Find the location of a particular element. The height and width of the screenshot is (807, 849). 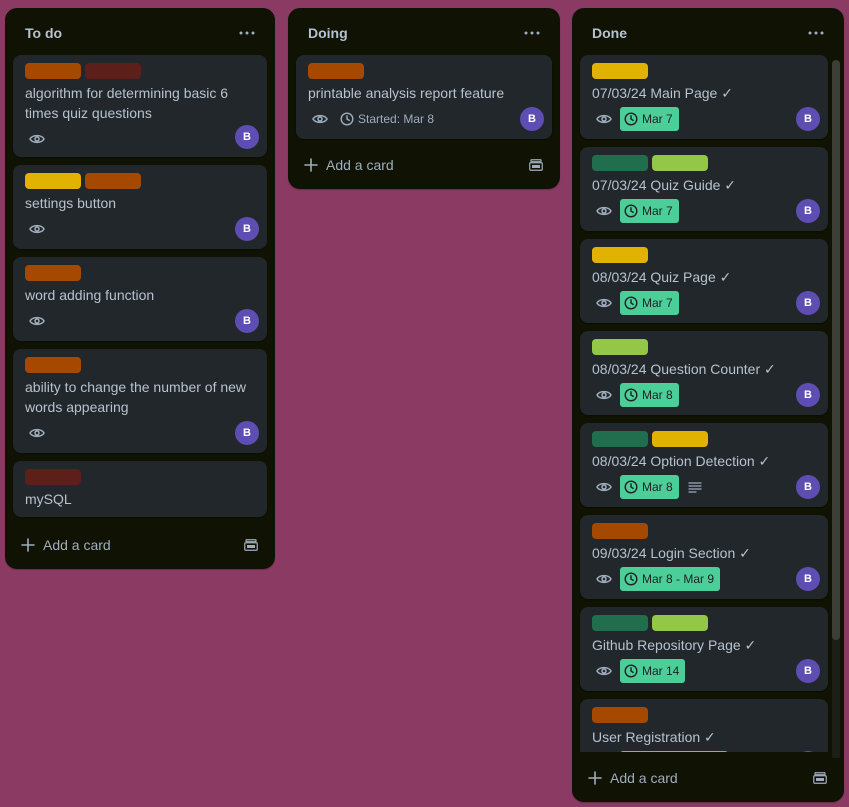

card: 07/03/24 Quiz Guide ✓ Mar 7 B is located at coordinates (704, 189).